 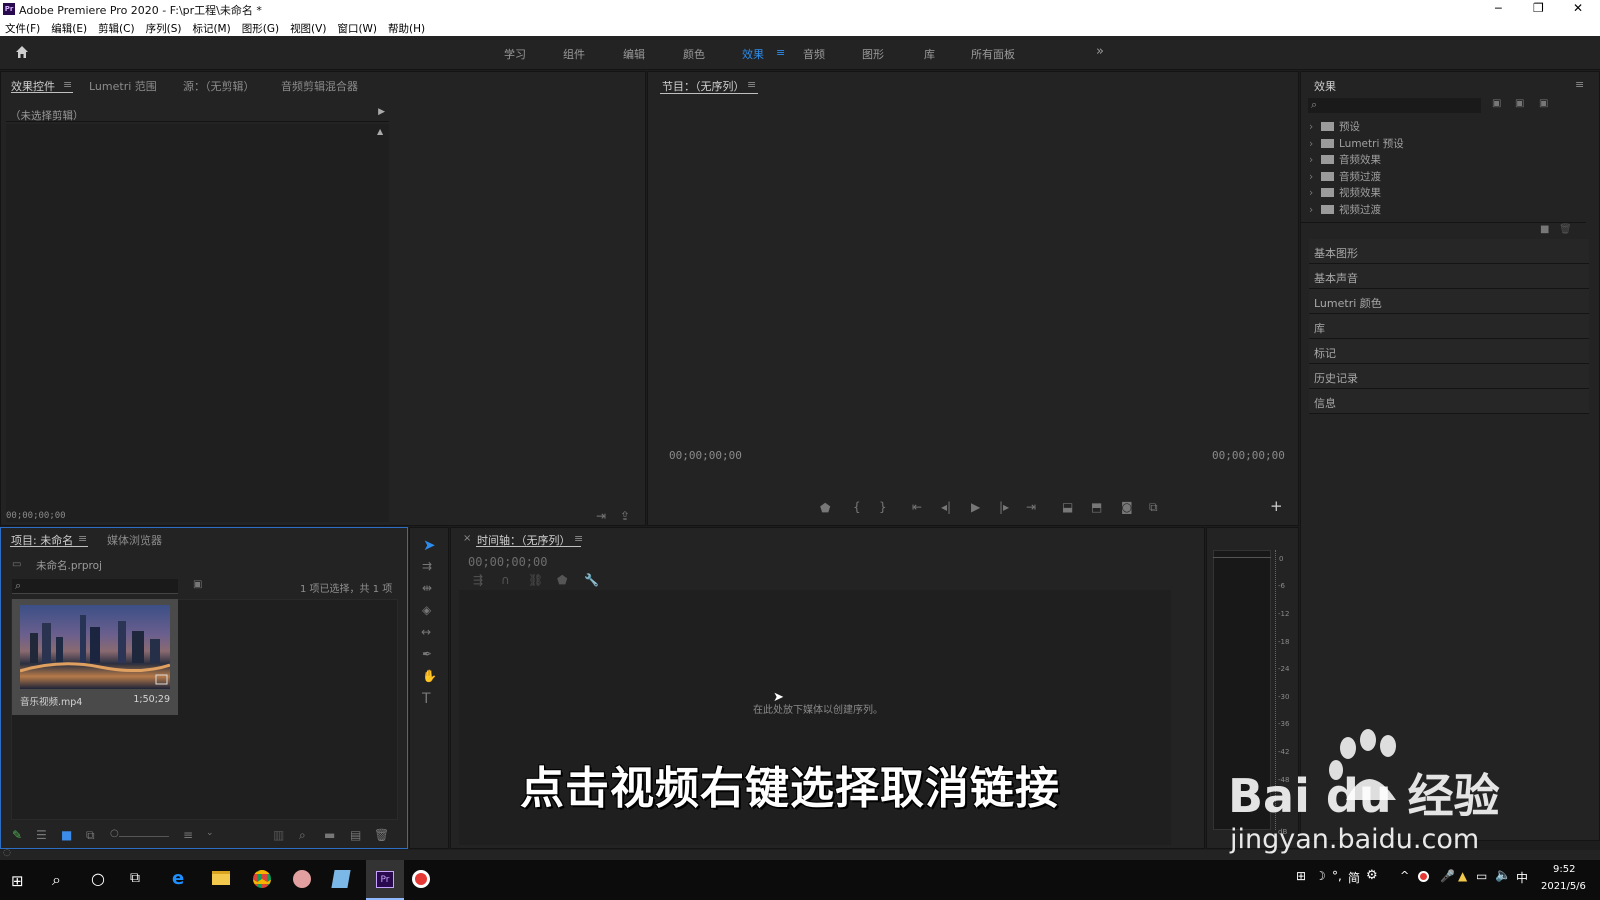 I want to click on panel-history: 历史记录, so click(x=1449, y=376).